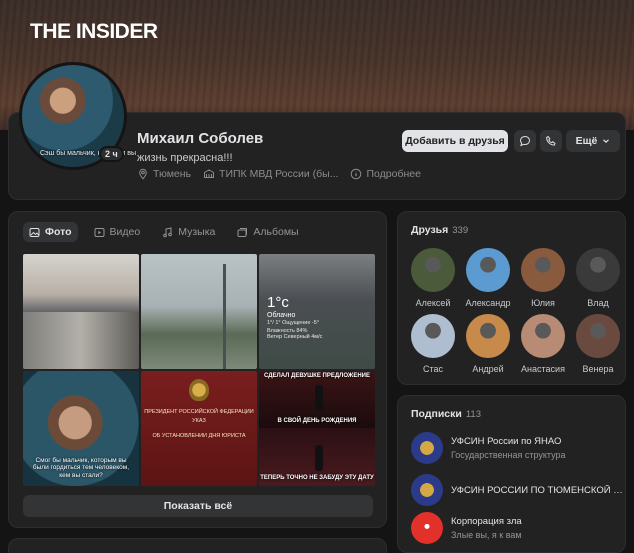 Image resolution: width=634 pixels, height=553 pixels. I want to click on profile-city: Тюмень, so click(164, 174).